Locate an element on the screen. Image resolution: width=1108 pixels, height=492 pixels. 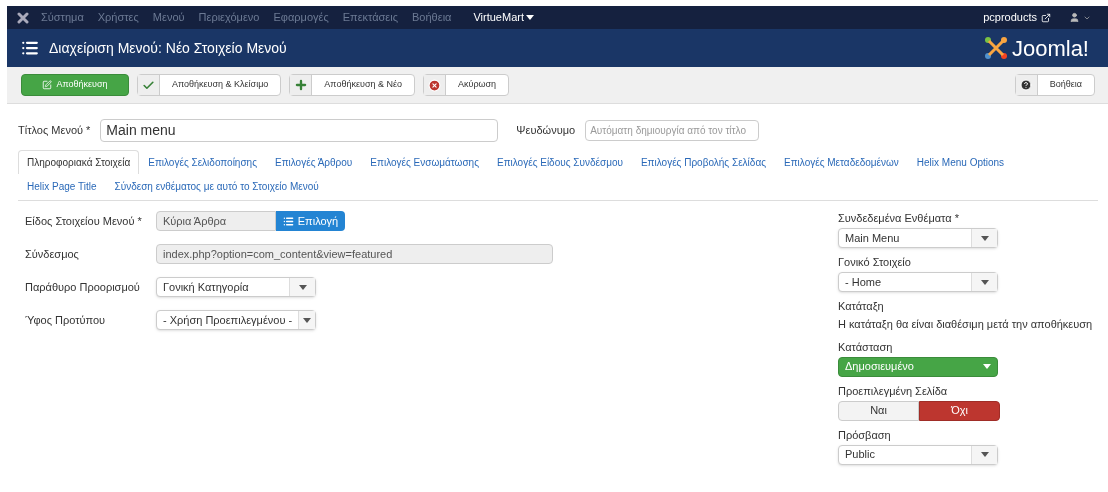
field-label: Κατάσταση is located at coordinates (866, 346).